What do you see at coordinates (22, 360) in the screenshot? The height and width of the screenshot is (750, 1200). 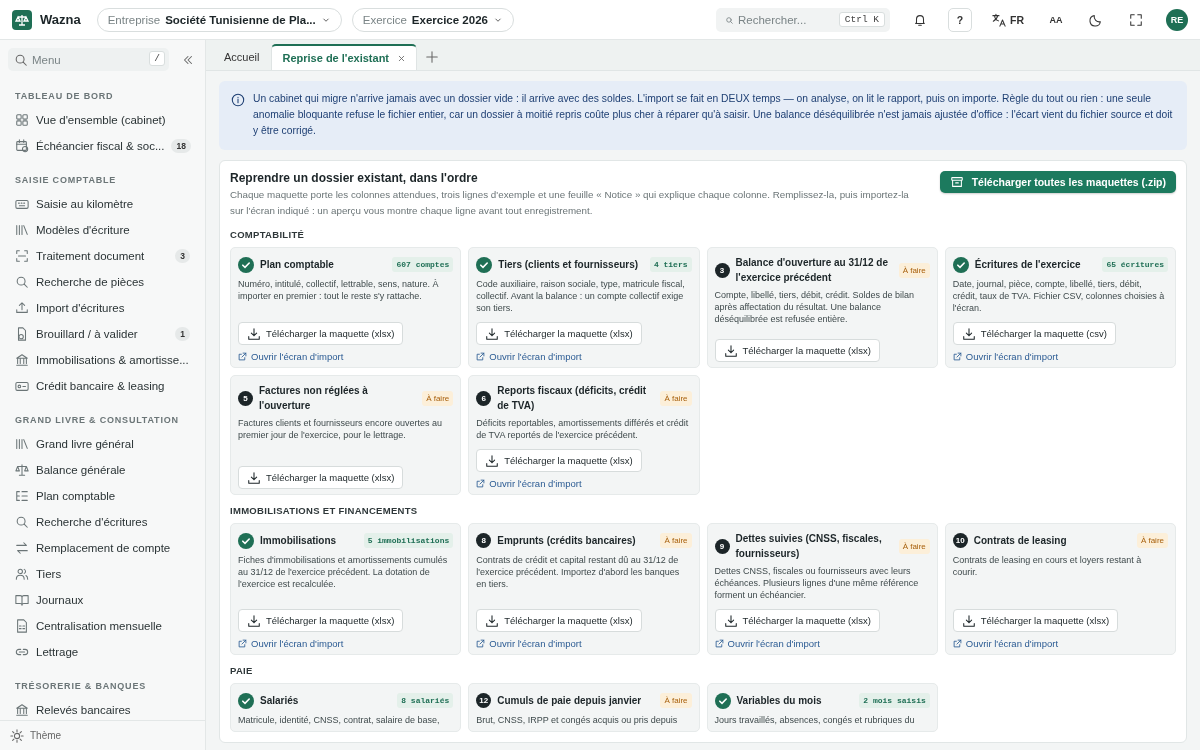 I see `bank-icon` at bounding box center [22, 360].